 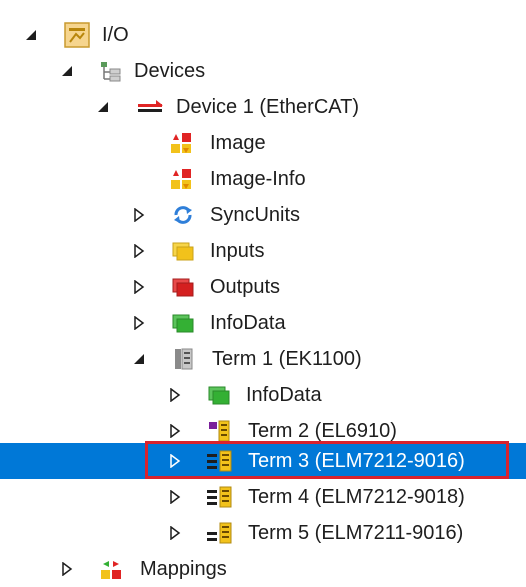 I want to click on tree-node-devices: Devices, so click(x=263, y=71).